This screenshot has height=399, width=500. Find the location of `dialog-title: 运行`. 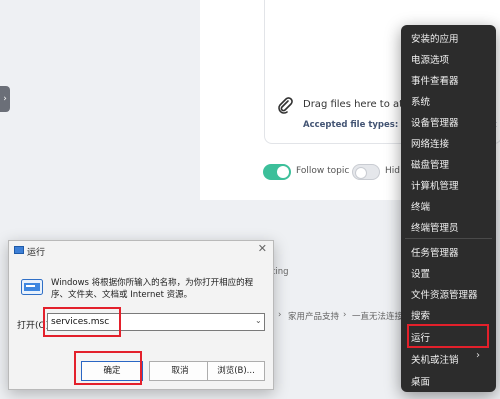

dialog-title: 运行 is located at coordinates (36, 253).